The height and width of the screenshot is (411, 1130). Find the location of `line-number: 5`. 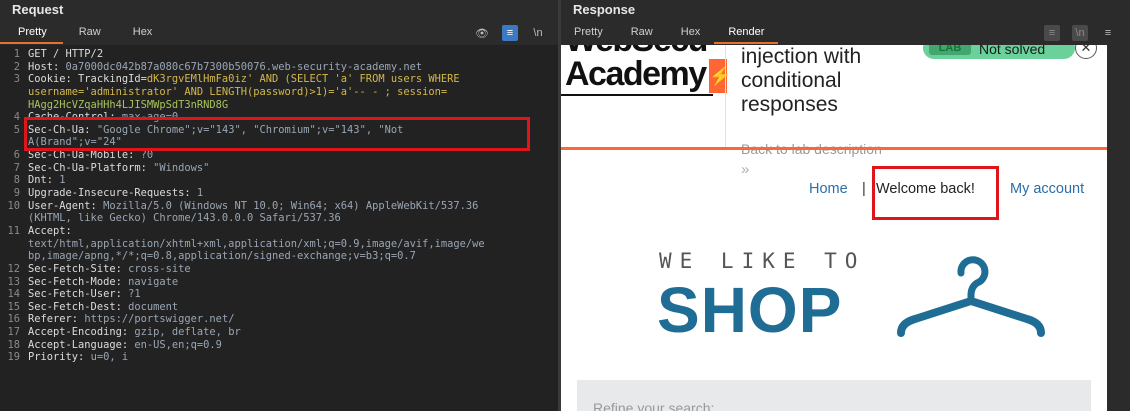

line-number: 5 is located at coordinates (16, 129).